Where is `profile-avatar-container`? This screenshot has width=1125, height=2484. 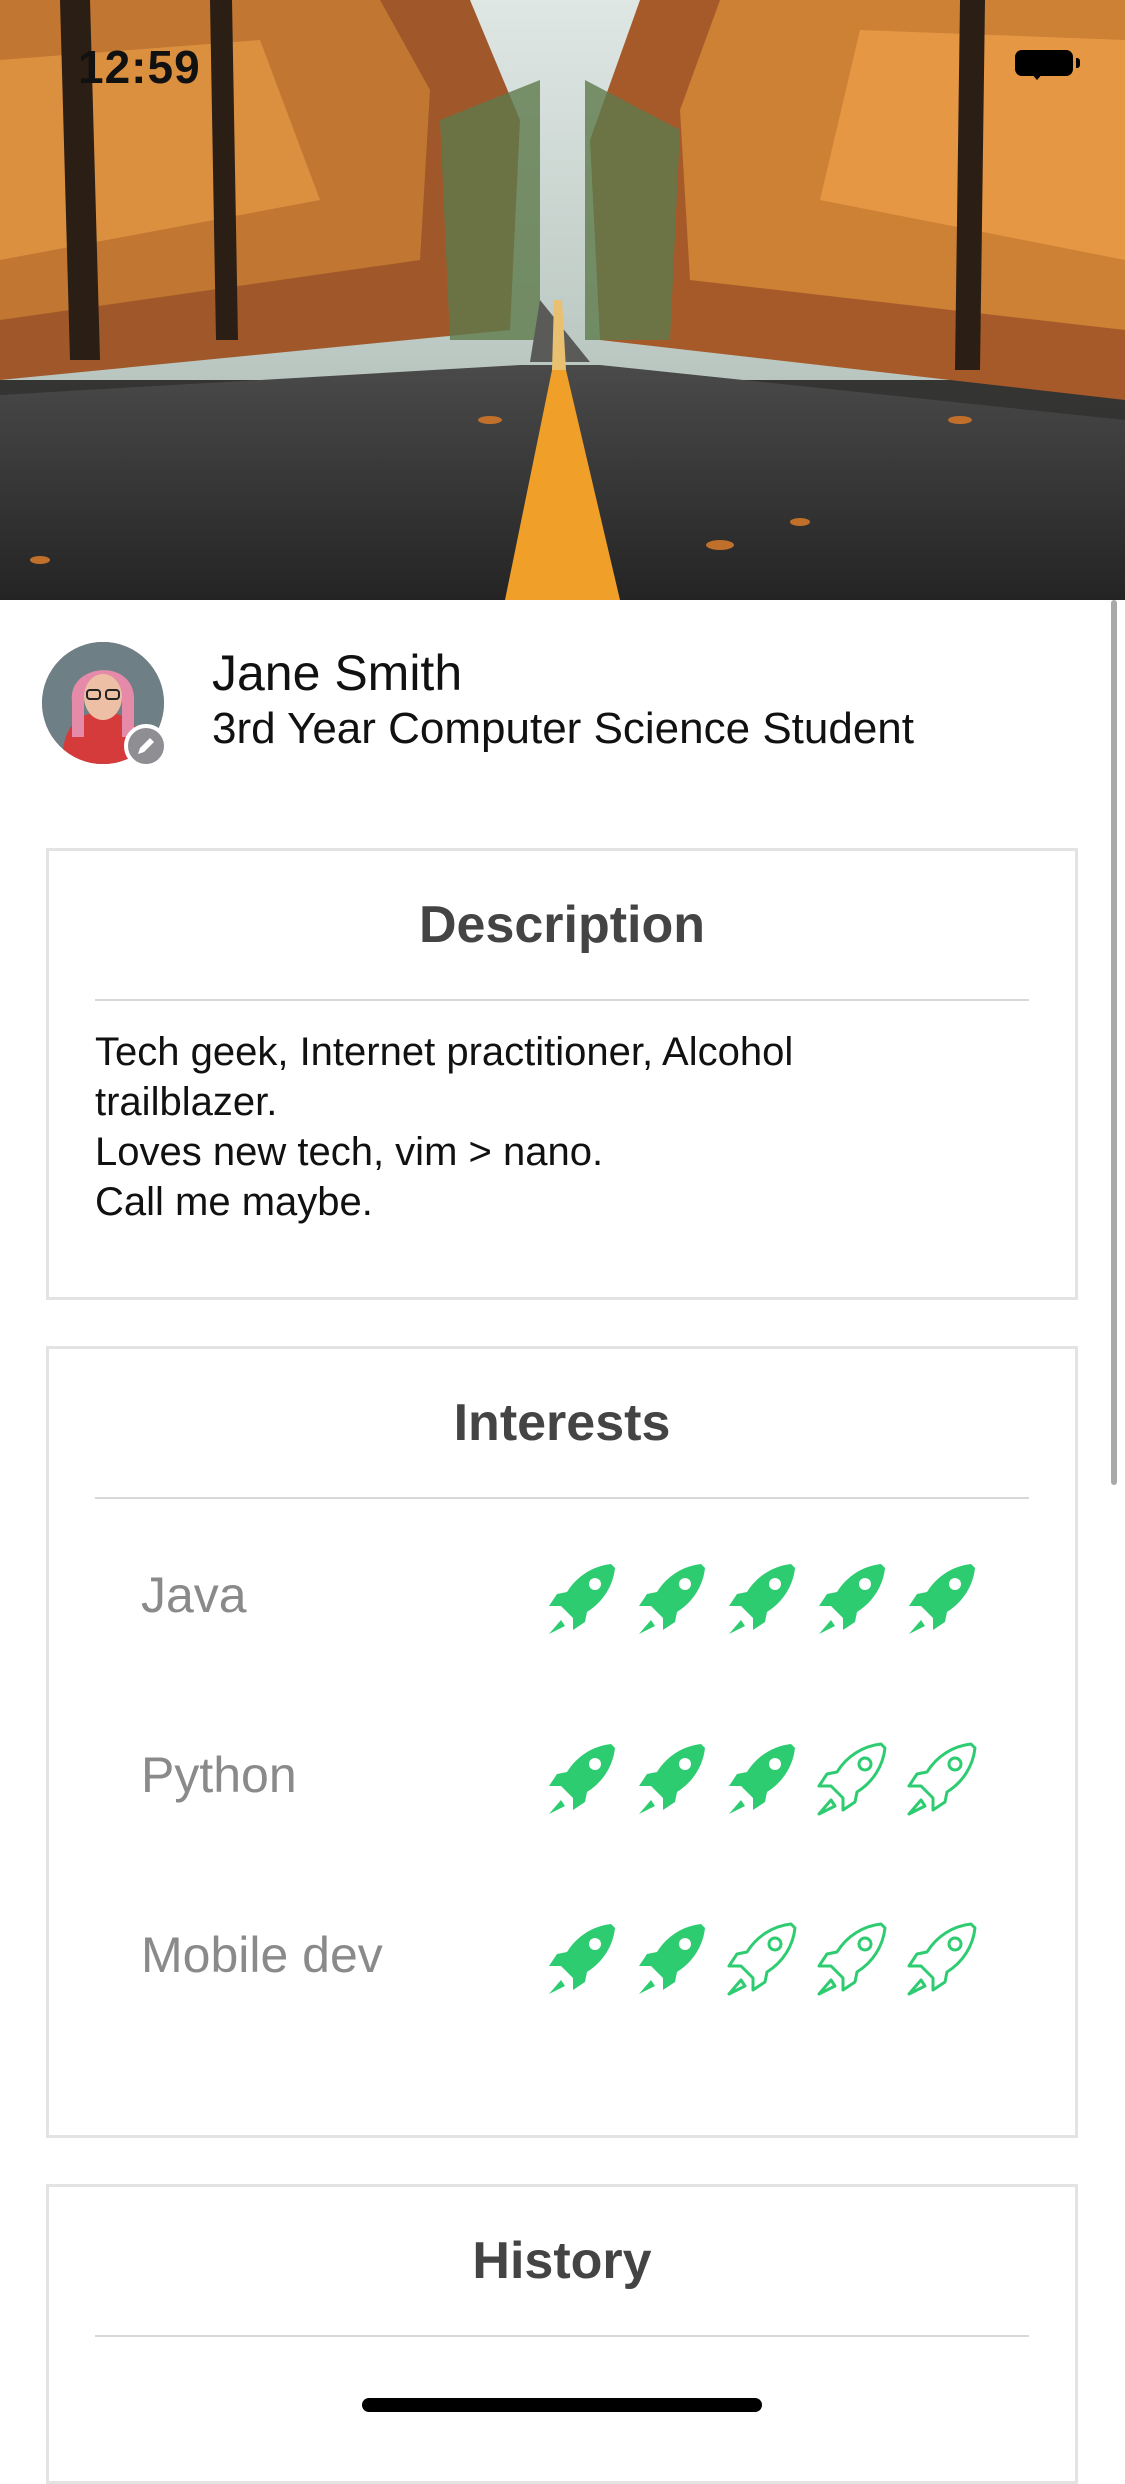 profile-avatar-container is located at coordinates (105, 705).